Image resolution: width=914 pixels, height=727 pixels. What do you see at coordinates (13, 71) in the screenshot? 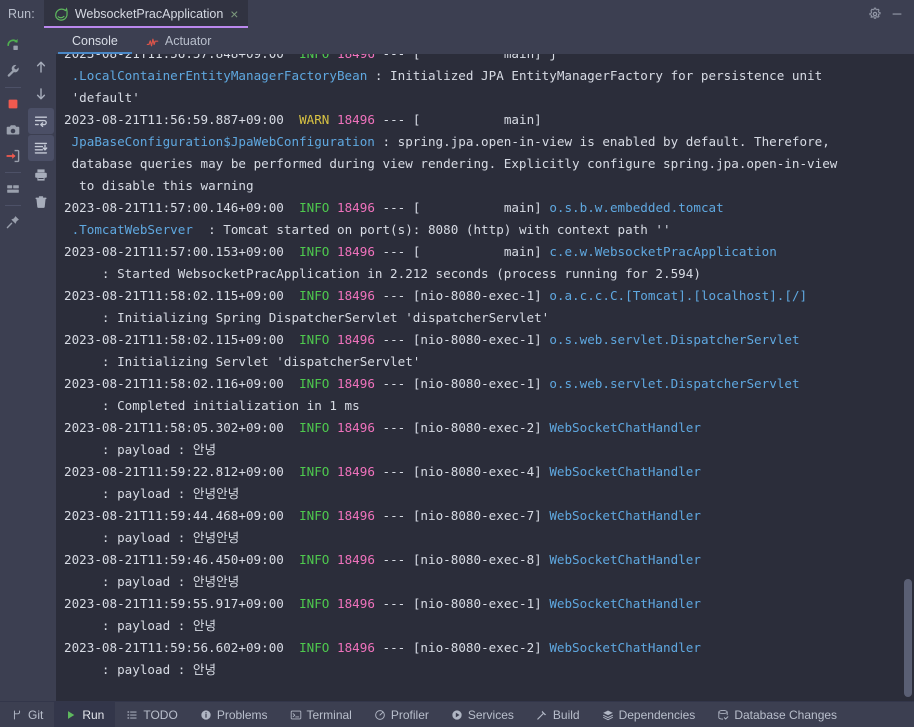
I see `modify-run-configuration-button` at bounding box center [13, 71].